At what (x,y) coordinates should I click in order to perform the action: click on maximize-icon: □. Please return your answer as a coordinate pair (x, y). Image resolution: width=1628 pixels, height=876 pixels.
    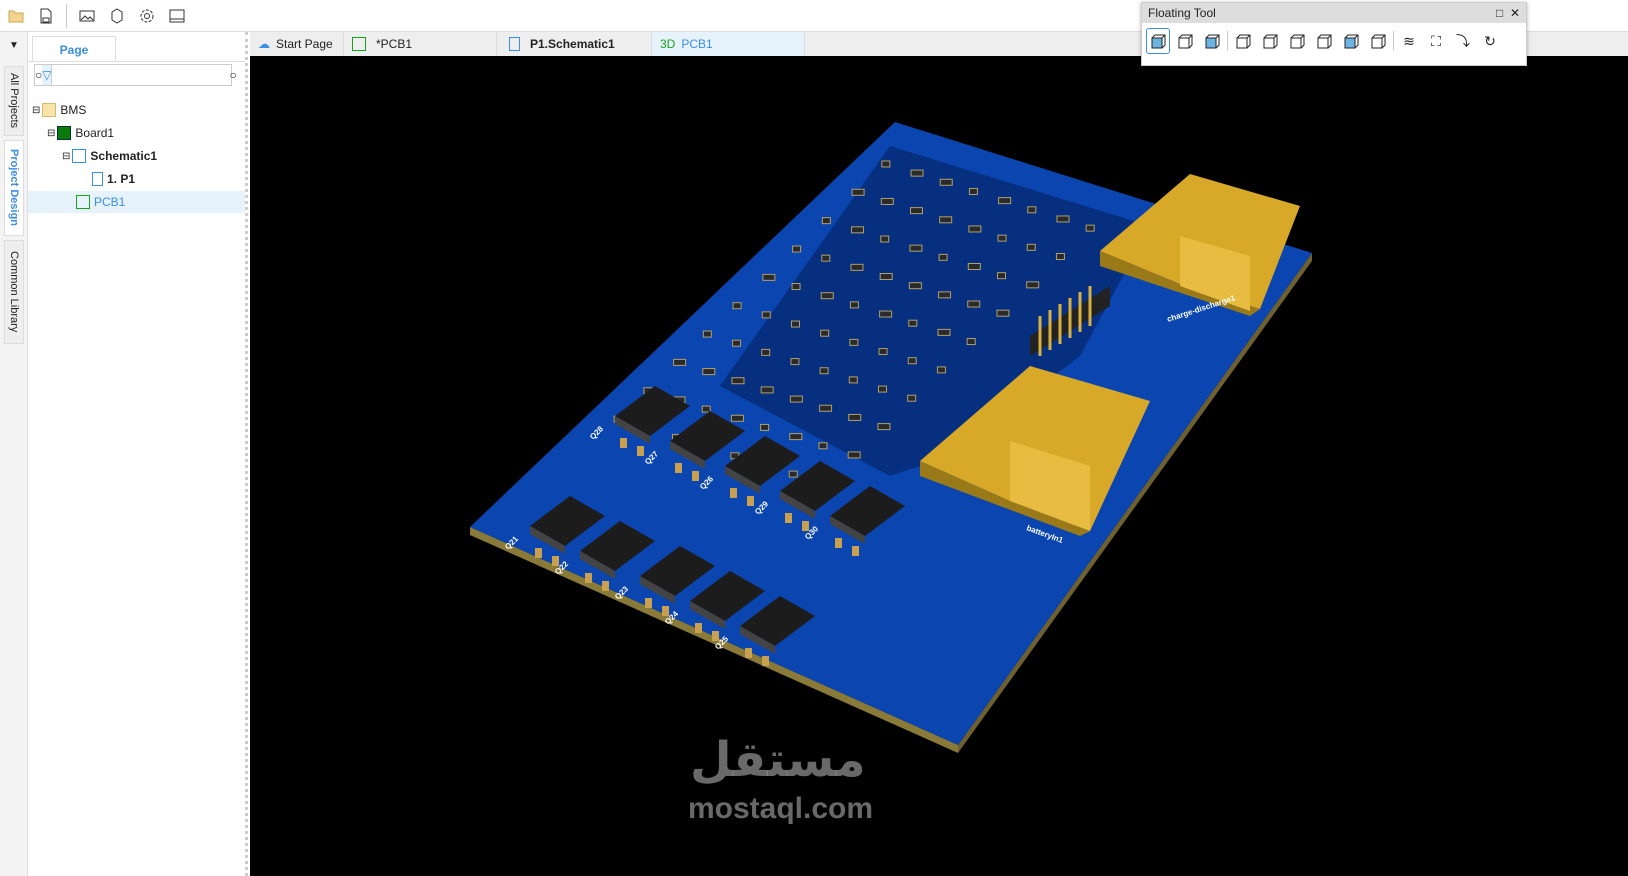
    Looking at the image, I should click on (1499, 13).